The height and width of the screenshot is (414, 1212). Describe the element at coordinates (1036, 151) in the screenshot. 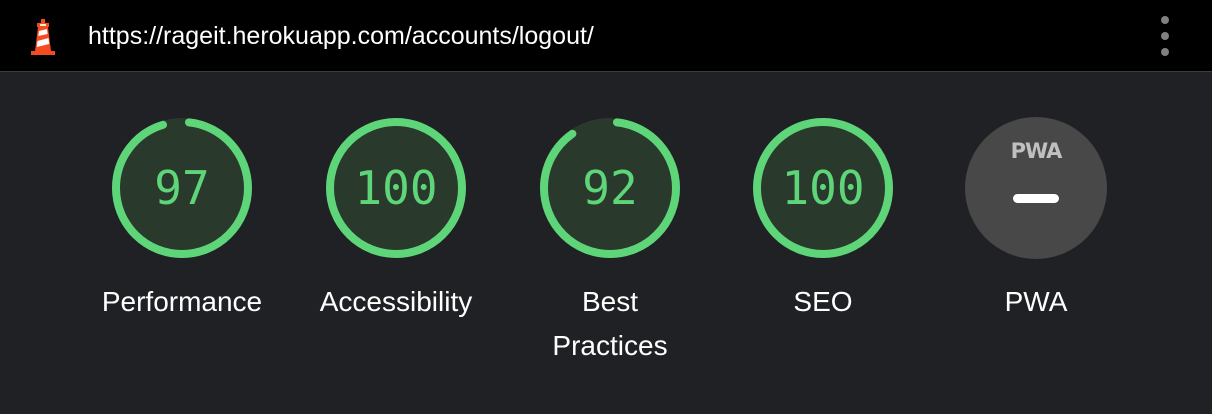

I see `pwa-badge-text: PWA` at that location.